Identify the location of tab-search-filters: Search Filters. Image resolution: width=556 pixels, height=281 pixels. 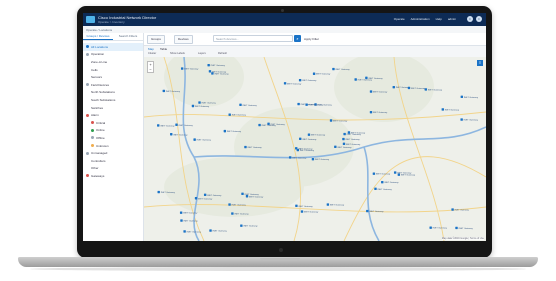
(128, 36).